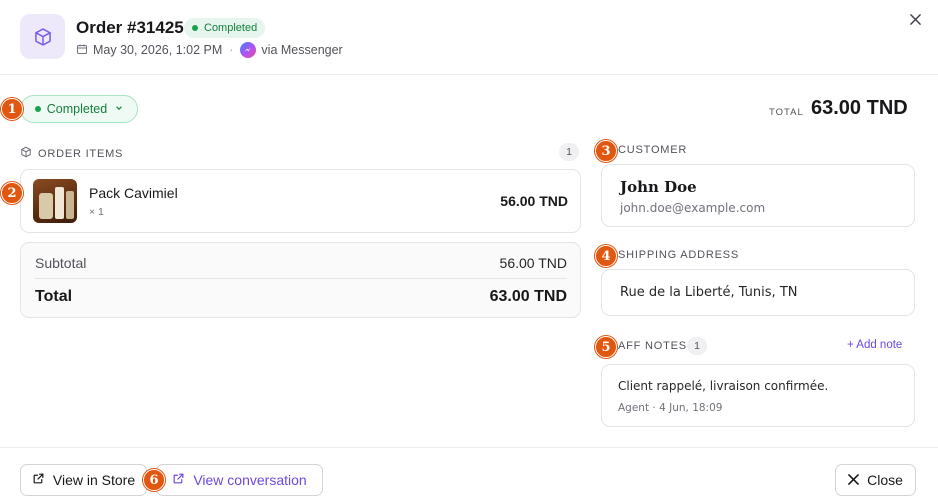 The height and width of the screenshot is (503, 938). I want to click on subtotal-value: 56.00 TND, so click(533, 263).